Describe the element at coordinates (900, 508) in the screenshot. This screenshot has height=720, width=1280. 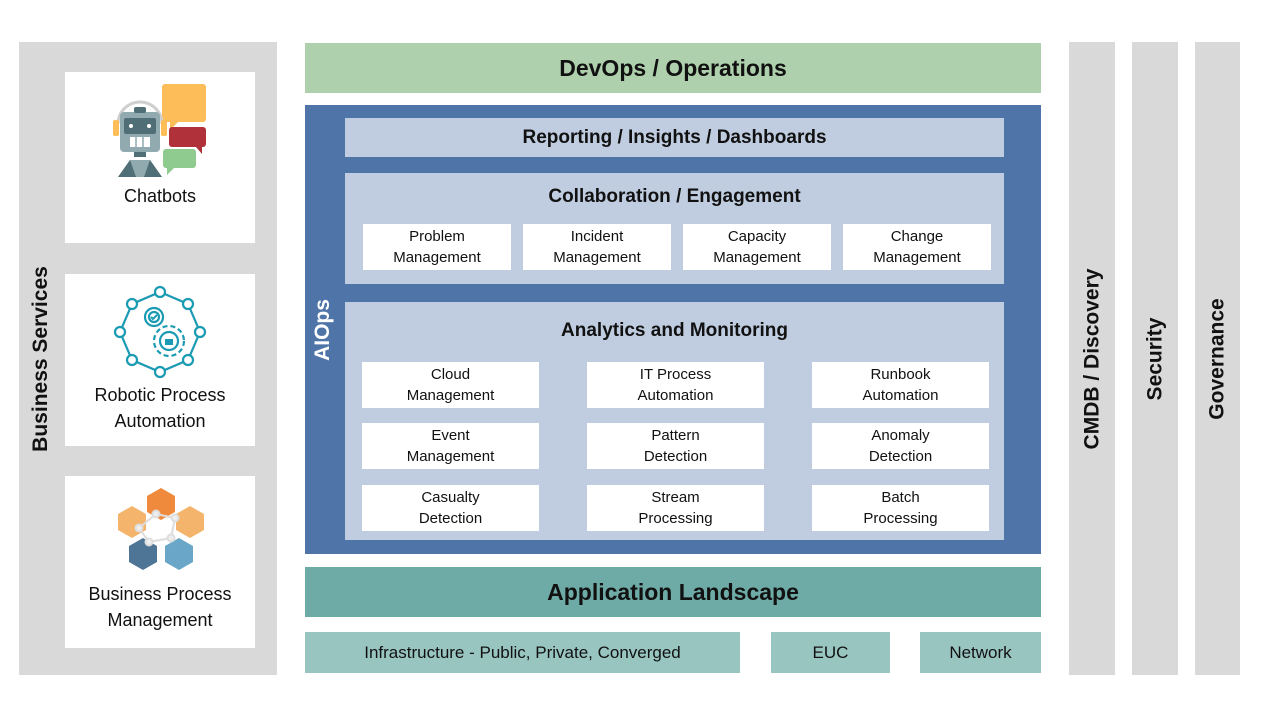
I see `analytics-item: Batch Processing` at that location.